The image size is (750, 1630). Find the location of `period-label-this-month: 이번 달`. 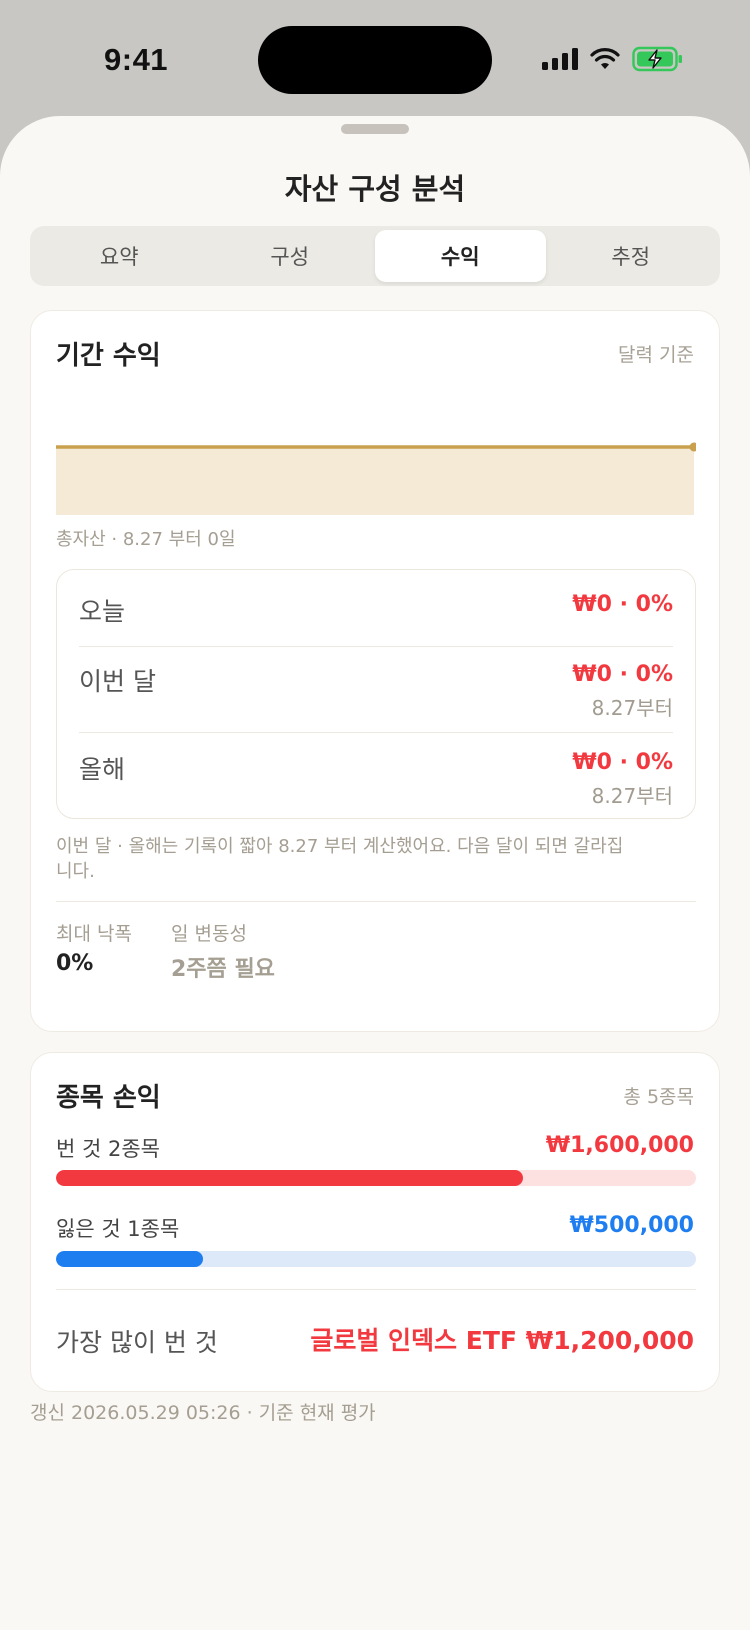

period-label-this-month: 이번 달 is located at coordinates (117, 681).